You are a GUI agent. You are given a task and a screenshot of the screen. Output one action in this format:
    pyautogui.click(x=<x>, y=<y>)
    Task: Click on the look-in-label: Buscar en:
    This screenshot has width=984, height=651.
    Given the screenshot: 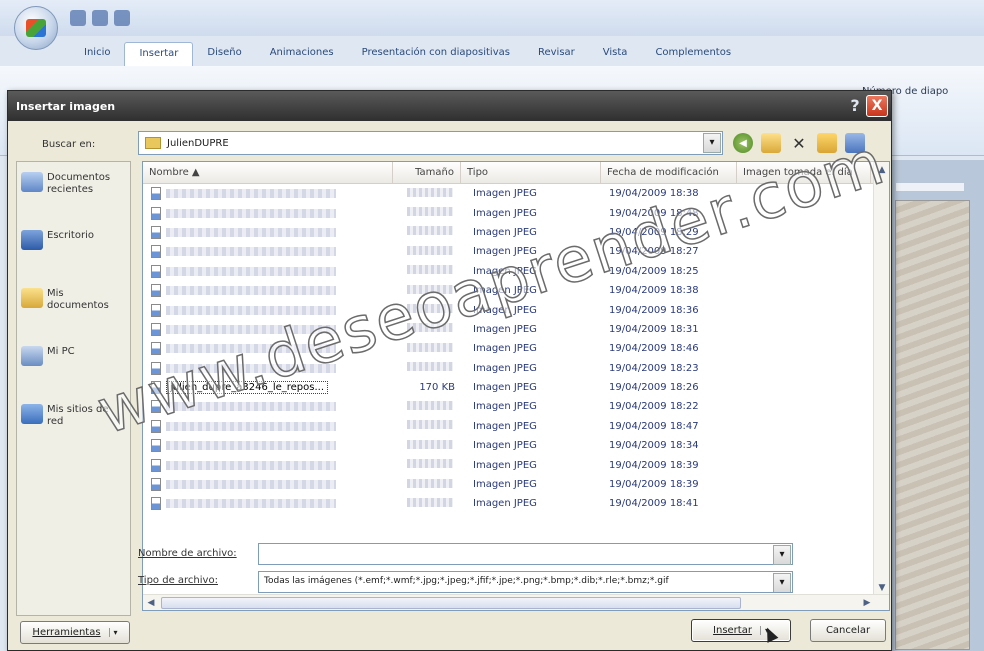 What is the action you would take?
    pyautogui.click(x=69, y=144)
    